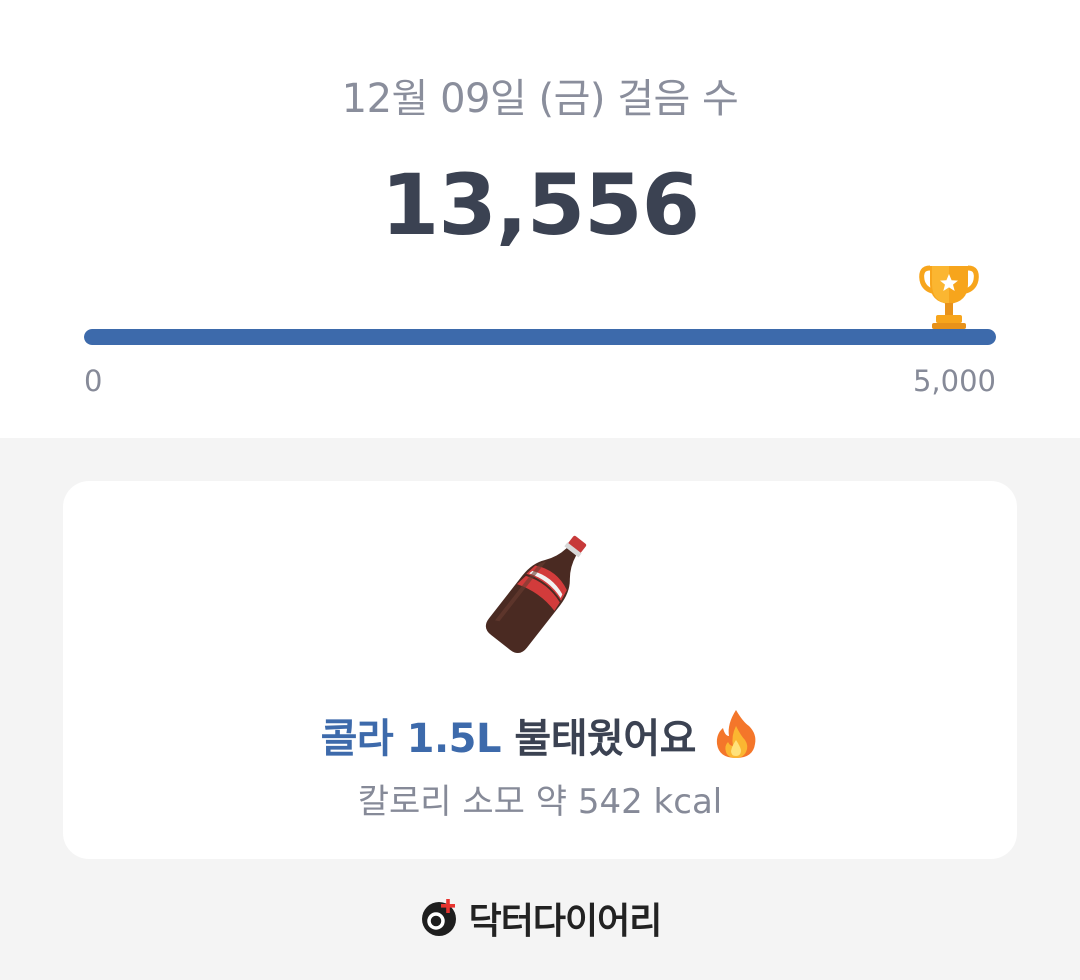 The width and height of the screenshot is (1080, 980). I want to click on progress-max-label: 5,000, so click(954, 381).